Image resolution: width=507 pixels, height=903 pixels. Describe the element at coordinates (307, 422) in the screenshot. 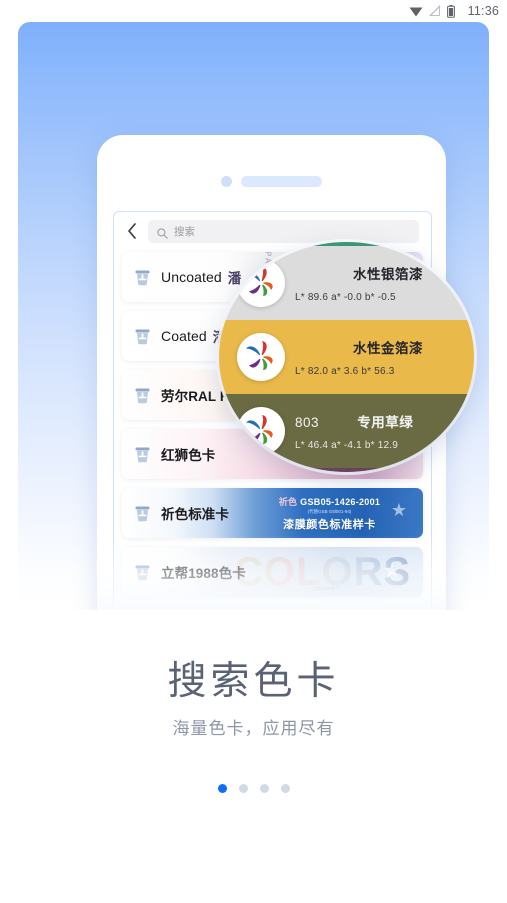

I see `color-code: 803` at that location.